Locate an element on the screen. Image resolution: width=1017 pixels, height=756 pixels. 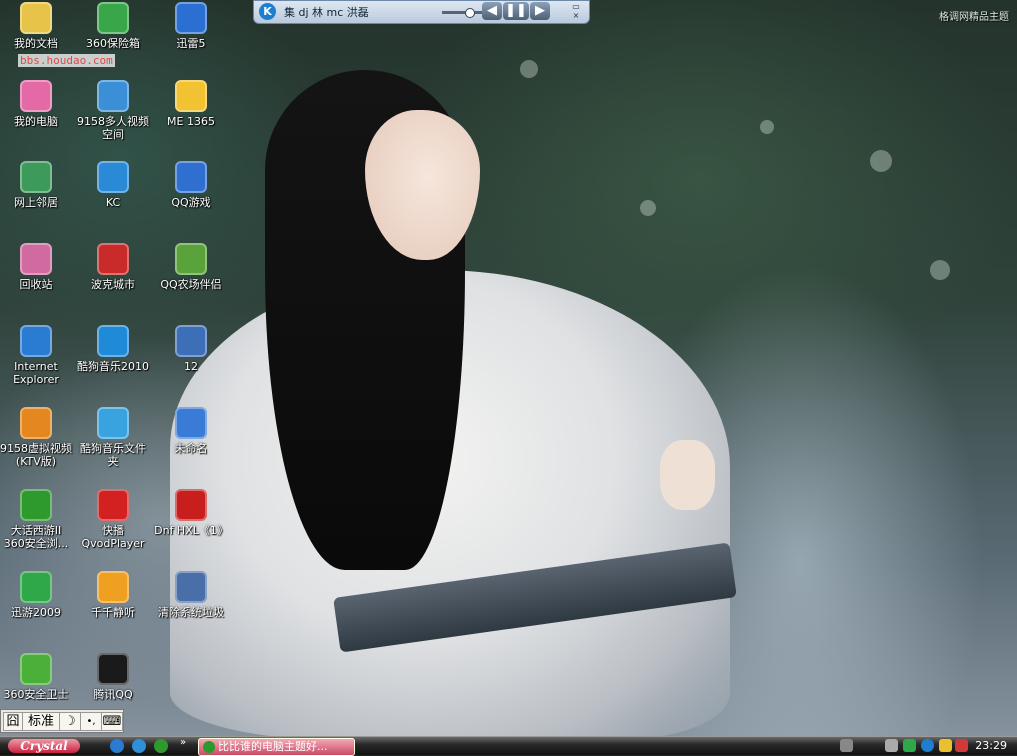
desktop-icon: Dnf HXL《1》 is located at coordinates (191, 513).